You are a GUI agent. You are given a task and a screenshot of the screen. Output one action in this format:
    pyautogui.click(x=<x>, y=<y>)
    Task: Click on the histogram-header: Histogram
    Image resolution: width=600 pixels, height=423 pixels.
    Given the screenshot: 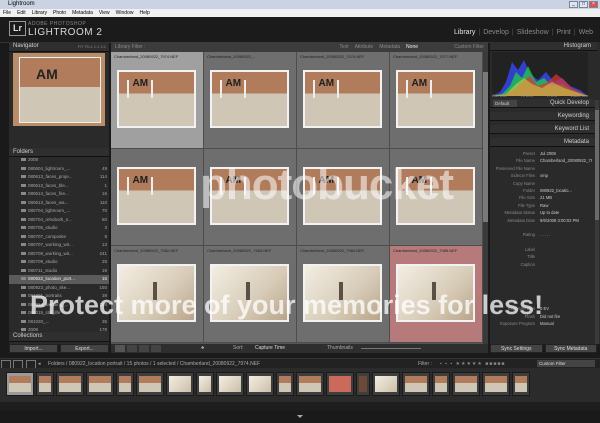 What is the action you would take?
    pyautogui.click(x=543, y=46)
    